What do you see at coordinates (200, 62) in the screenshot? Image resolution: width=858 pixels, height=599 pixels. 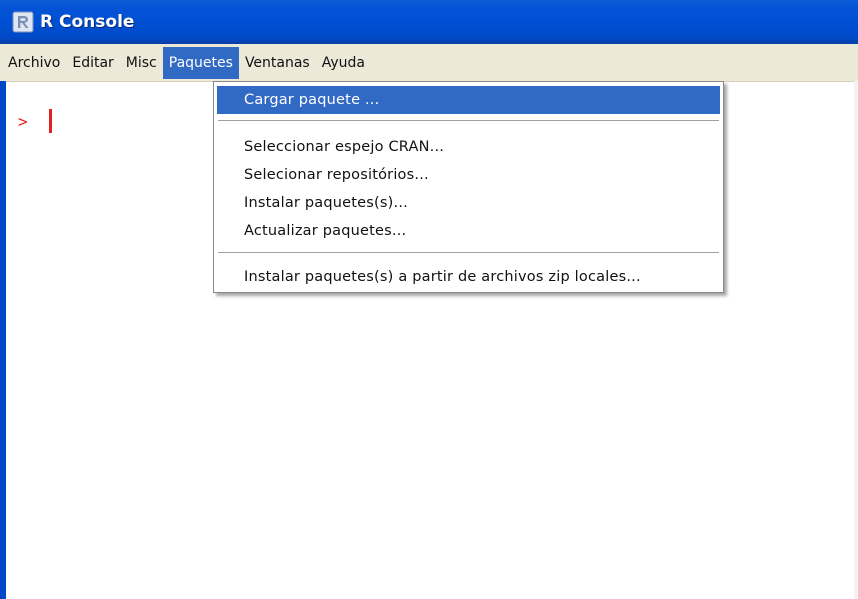 I see `menu-paquetes: Paquetes` at bounding box center [200, 62].